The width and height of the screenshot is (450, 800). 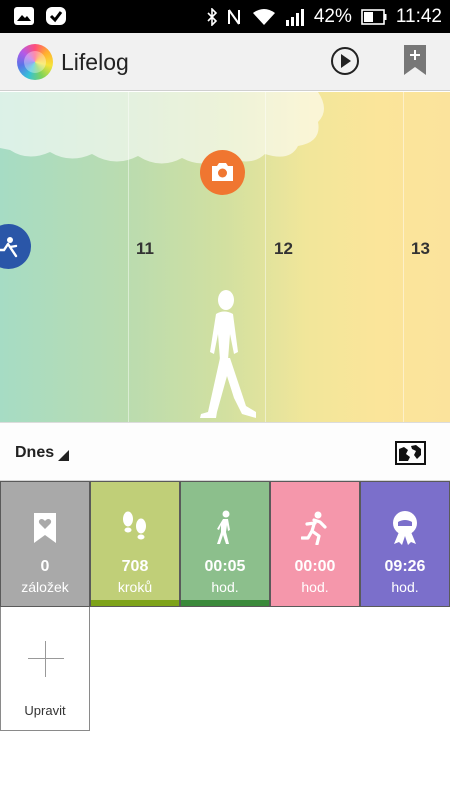 I want to click on lifelog-logo, so click(x=35, y=62).